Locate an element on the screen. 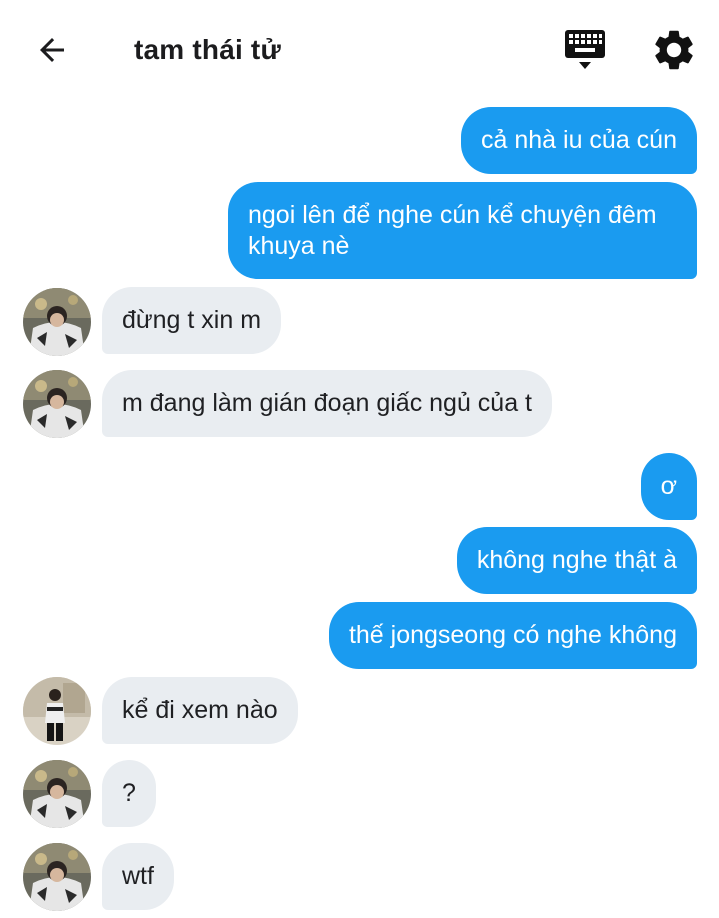 Image resolution: width=719 pixels, height=918 pixels. message-text: wtf is located at coordinates (138, 876).